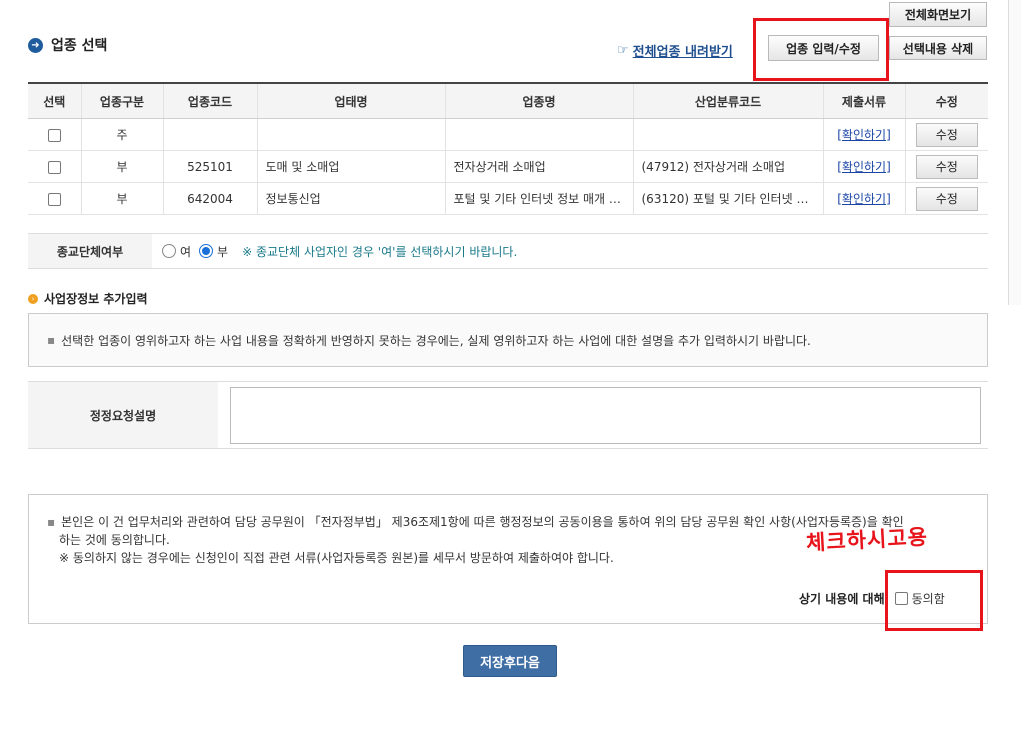 The width and height of the screenshot is (1021, 732). I want to click on col-header-edit: 수정, so click(946, 100).